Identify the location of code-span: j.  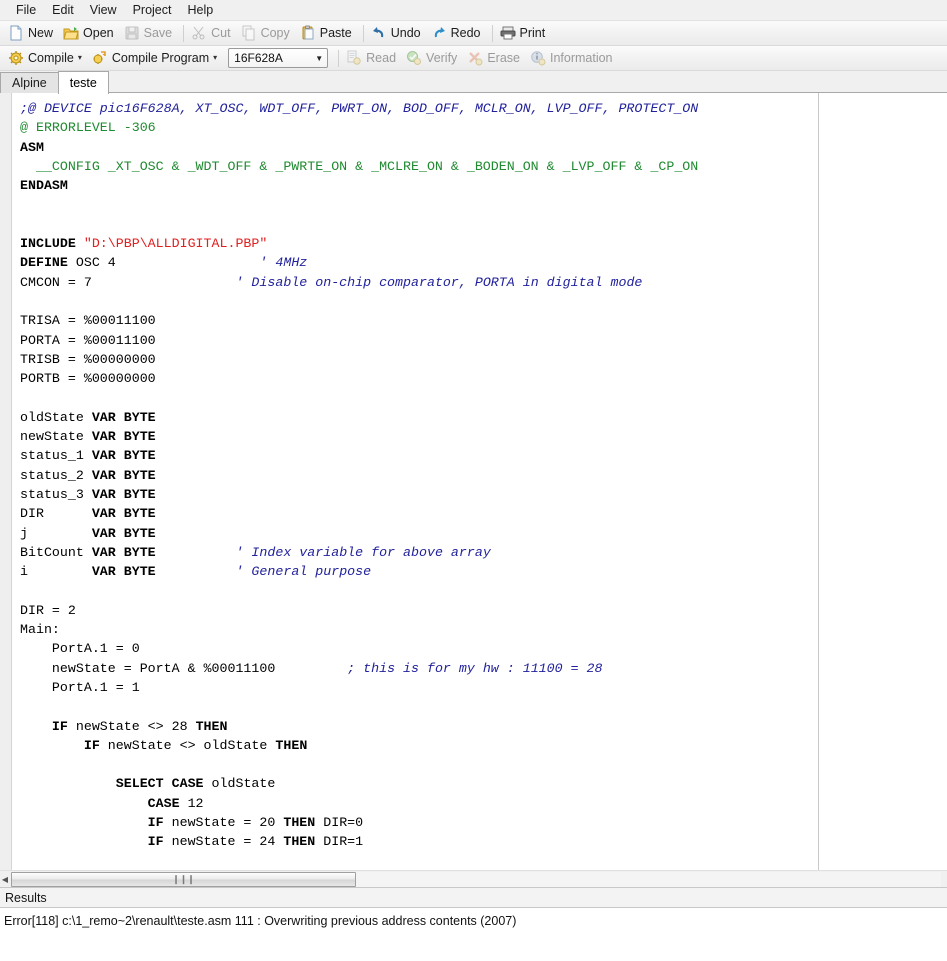
(56, 533).